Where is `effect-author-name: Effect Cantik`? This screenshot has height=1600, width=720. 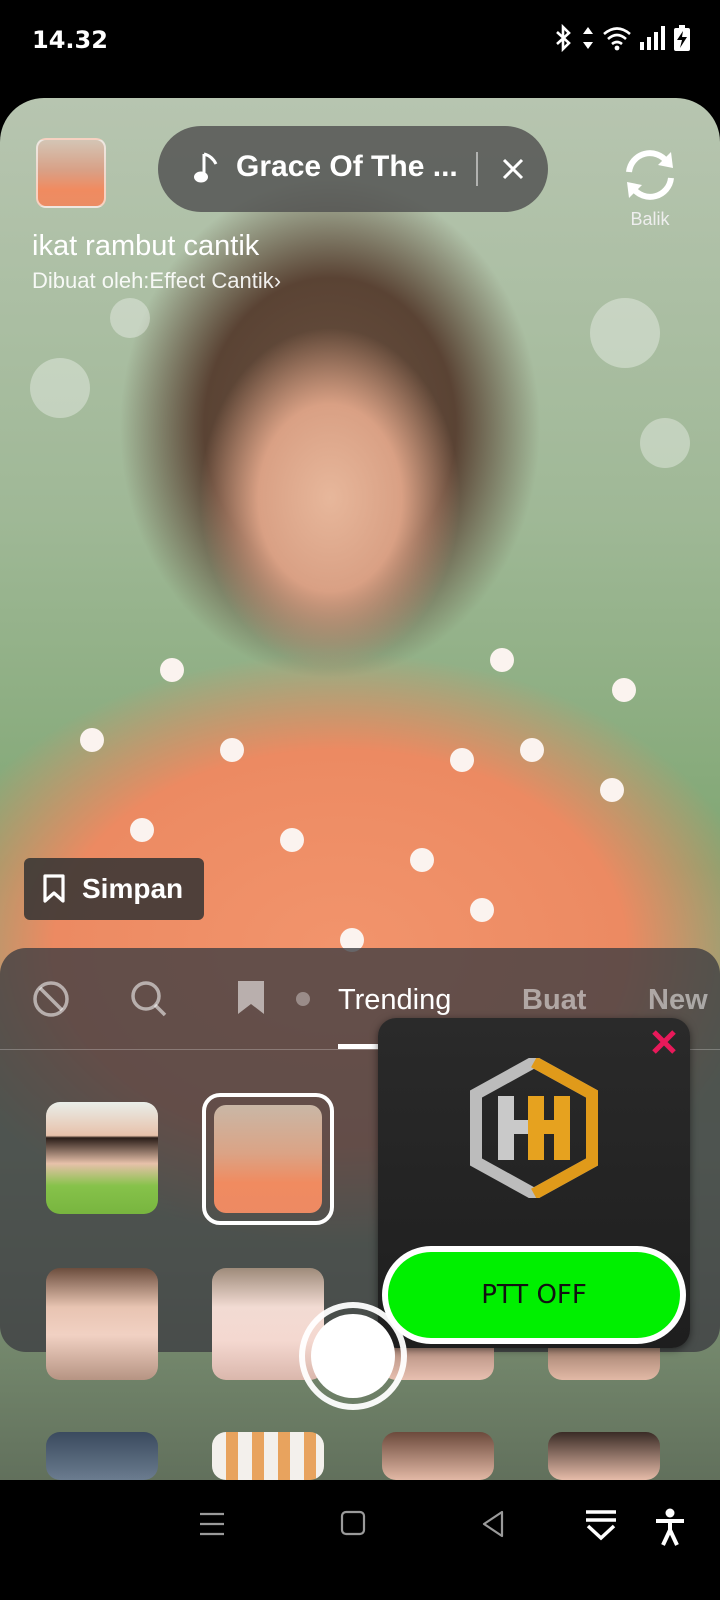 effect-author-name: Effect Cantik is located at coordinates (211, 280).